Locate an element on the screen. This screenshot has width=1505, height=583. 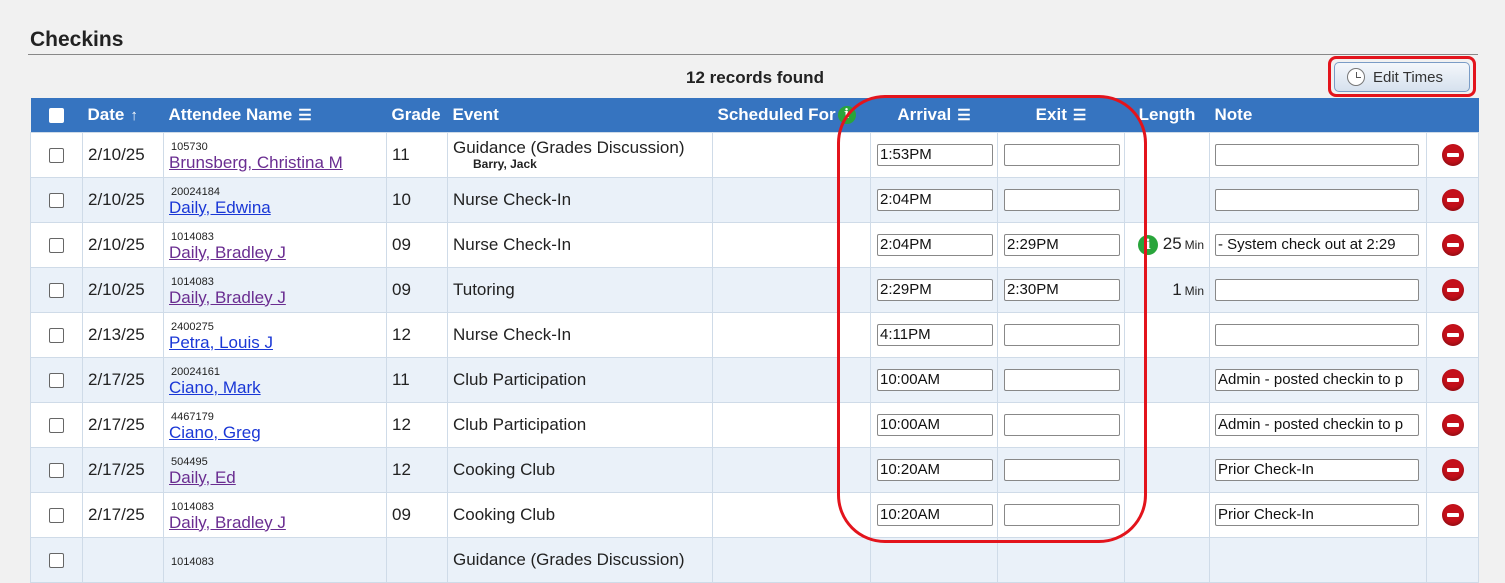
header-attendee: Attendee Name ☰ is located at coordinates (275, 115).